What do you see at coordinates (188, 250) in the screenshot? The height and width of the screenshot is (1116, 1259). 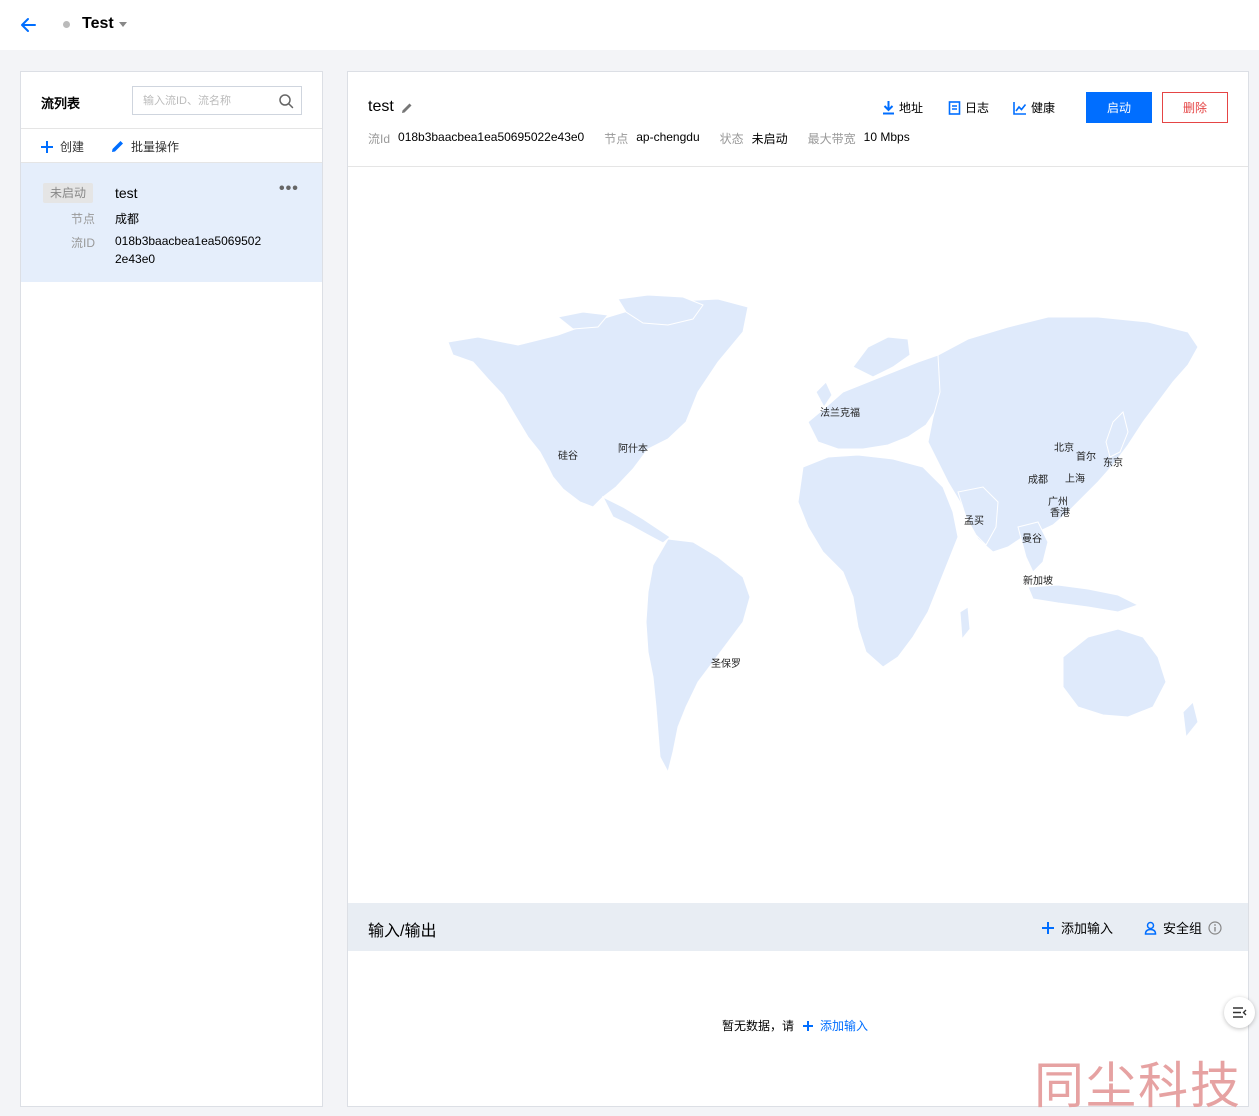 I see `flowid-value: 018b3baacbea1ea50695022e43e0` at bounding box center [188, 250].